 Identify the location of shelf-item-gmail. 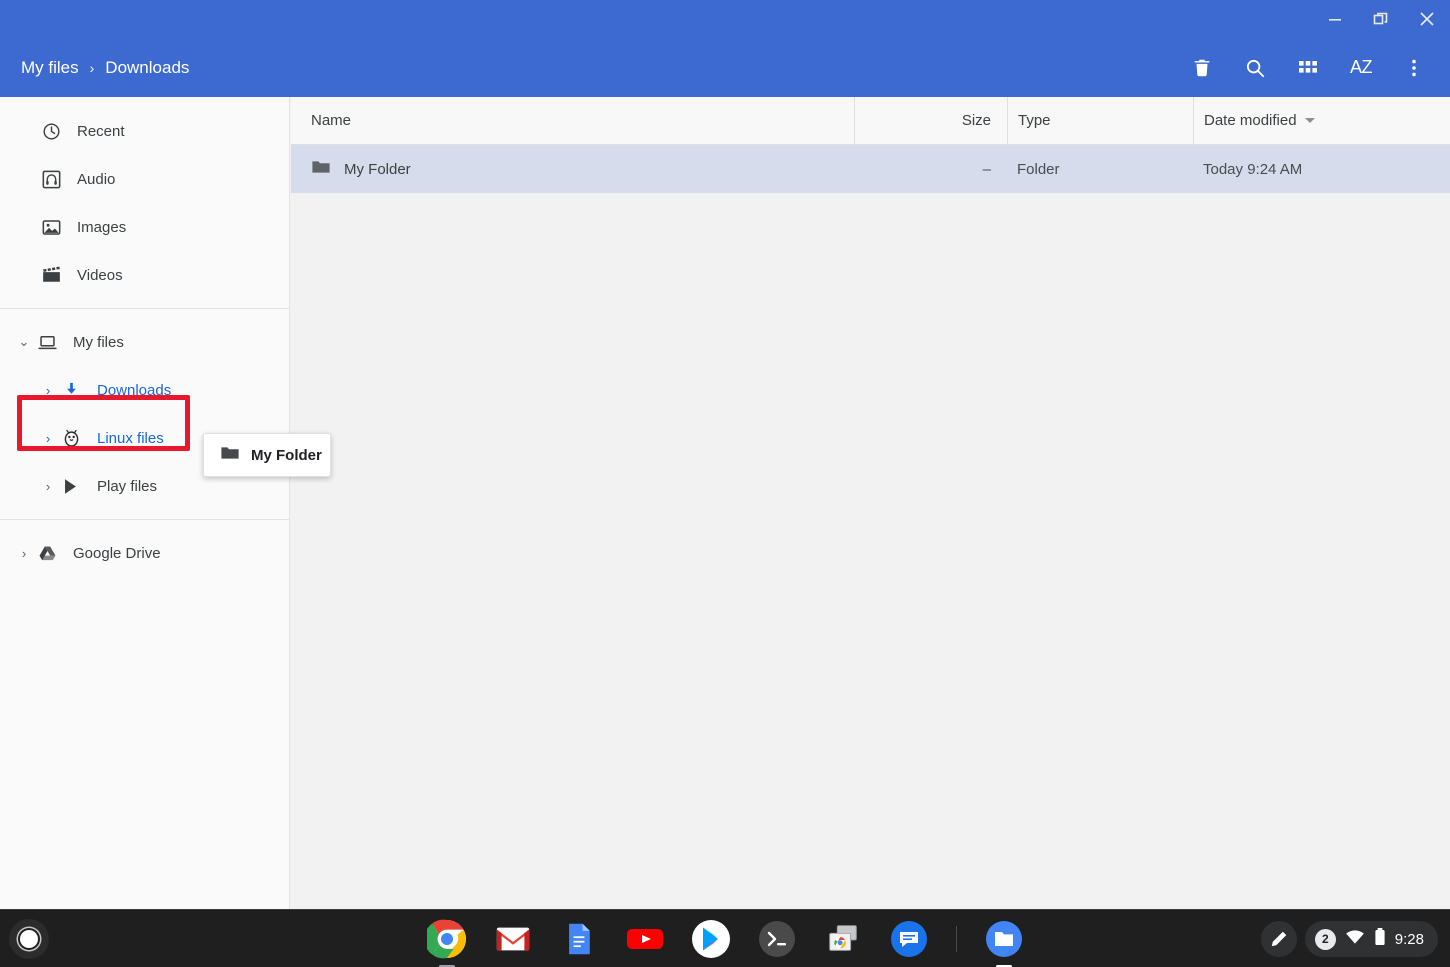
(513, 939).